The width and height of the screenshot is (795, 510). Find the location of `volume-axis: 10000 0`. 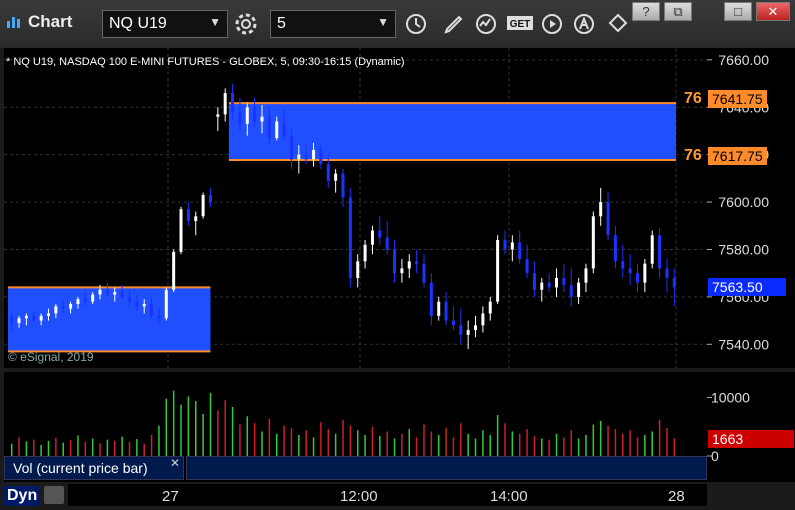

volume-axis: 10000 0 is located at coordinates (751, 427).